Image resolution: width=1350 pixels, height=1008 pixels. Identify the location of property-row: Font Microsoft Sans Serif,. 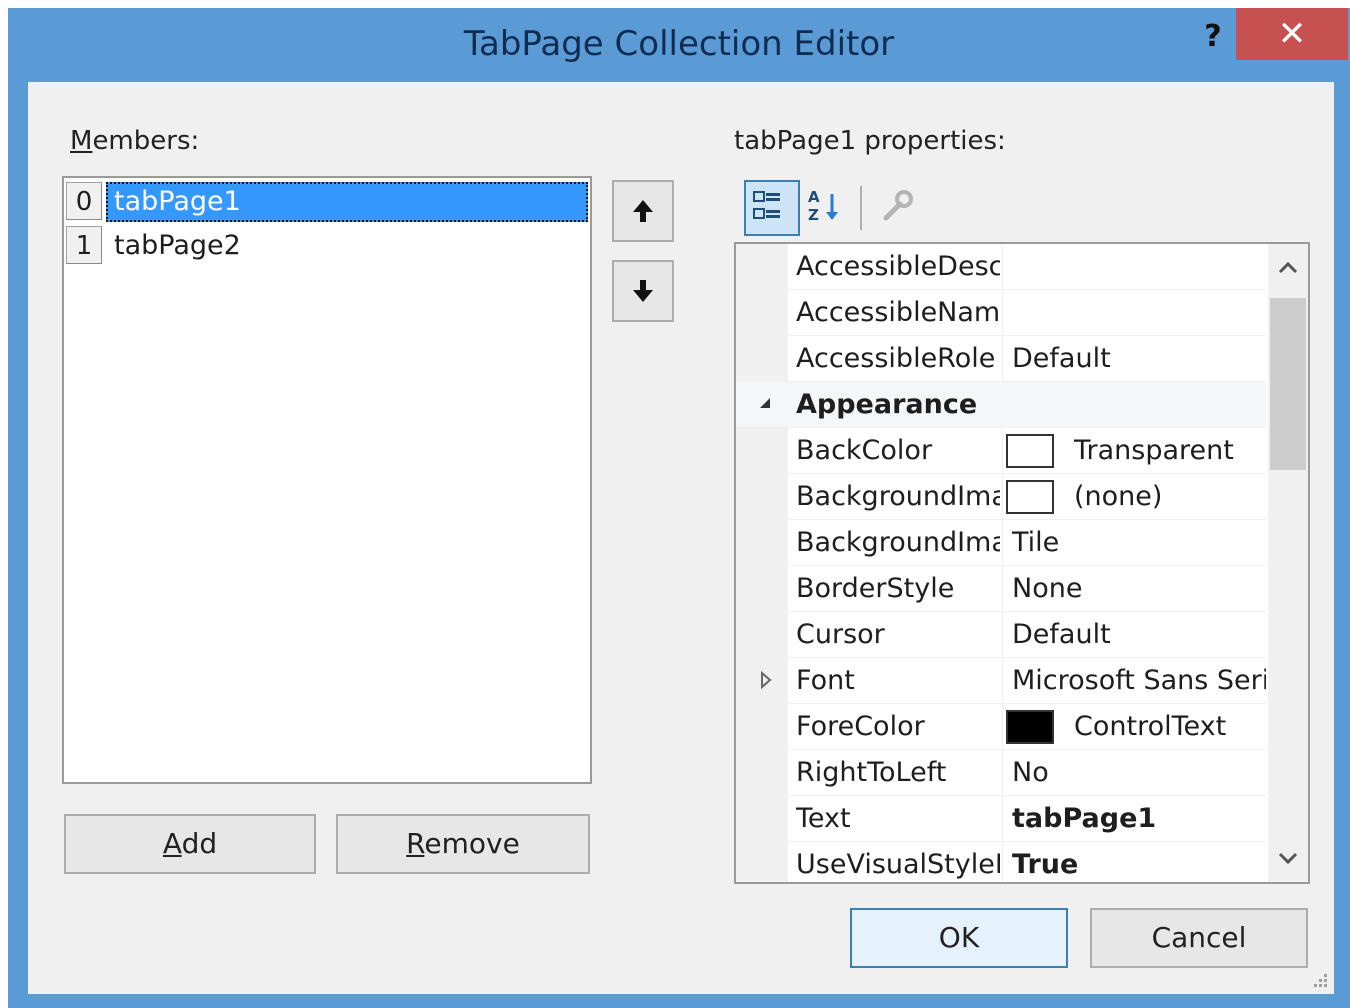
(1001, 681).